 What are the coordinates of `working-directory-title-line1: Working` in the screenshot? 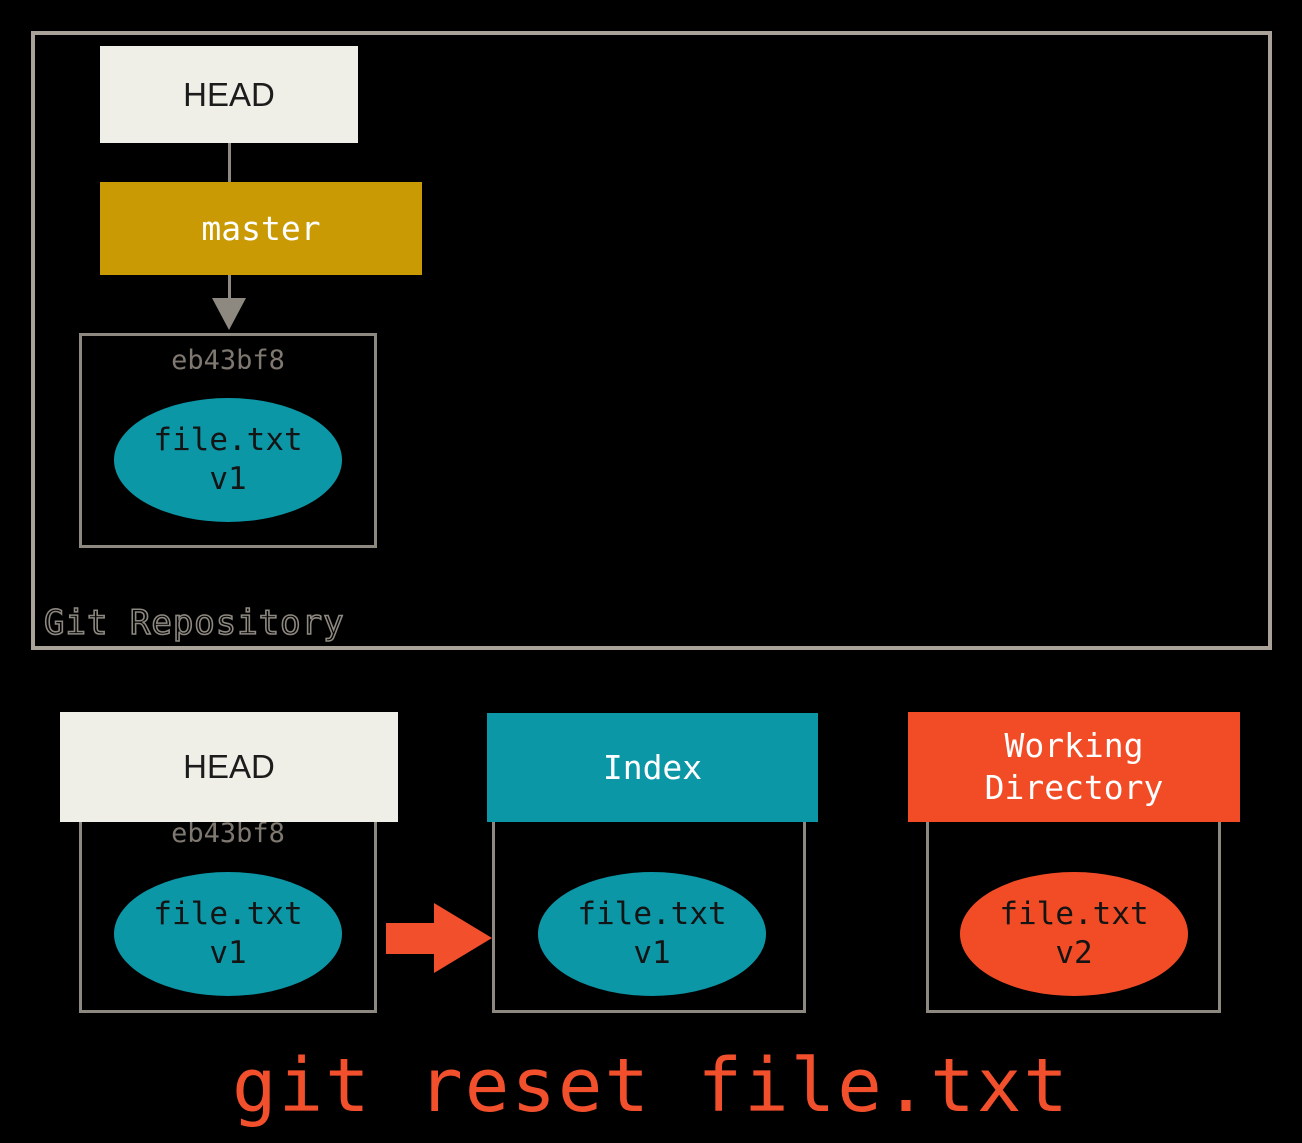 It's located at (1074, 745).